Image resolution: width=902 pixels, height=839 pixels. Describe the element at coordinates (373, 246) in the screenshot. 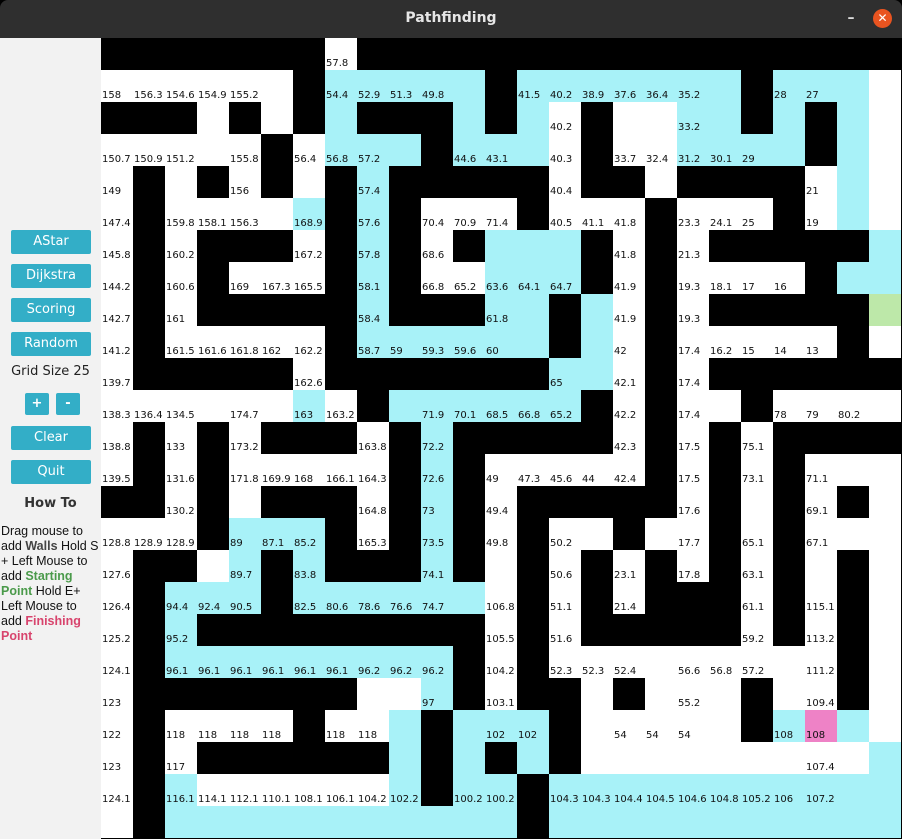

I see `path-cell: 57.8` at that location.